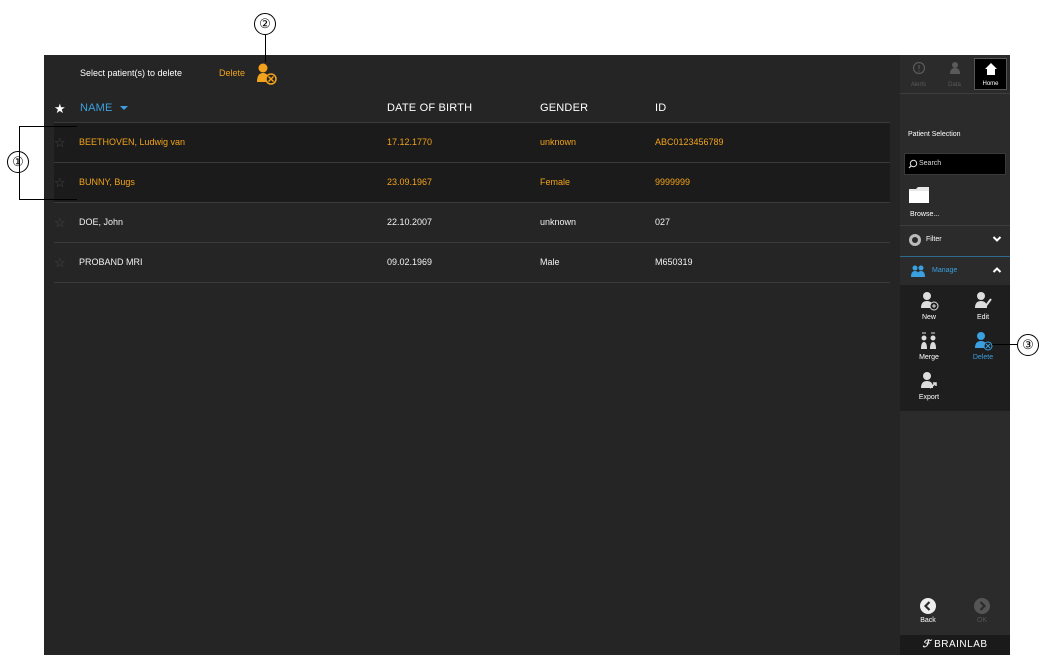  What do you see at coordinates (983, 300) in the screenshot?
I see `edit-patient-icon` at bounding box center [983, 300].